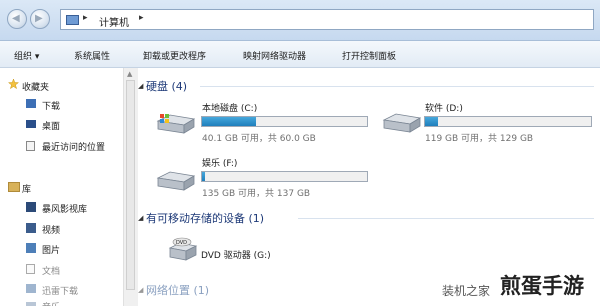 This screenshot has height=306, width=600. I want to click on windows-drive-icon, so click(176, 124).